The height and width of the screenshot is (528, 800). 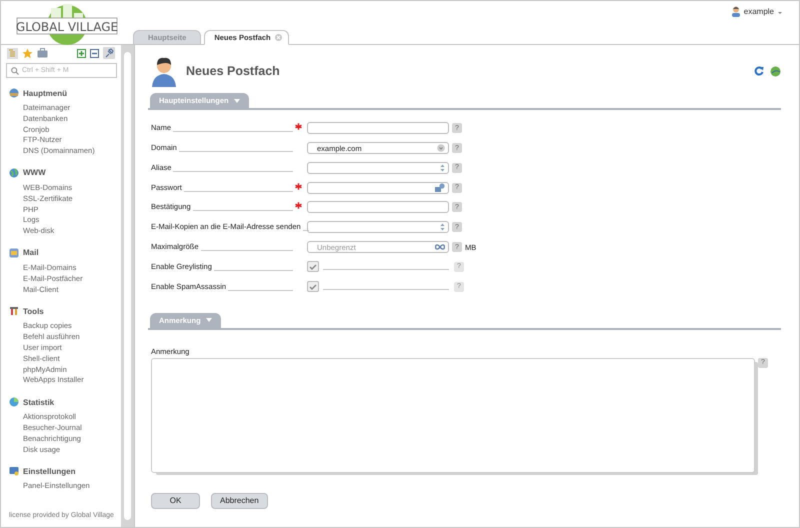 What do you see at coordinates (127, 286) in the screenshot?
I see `scrollbar` at bounding box center [127, 286].